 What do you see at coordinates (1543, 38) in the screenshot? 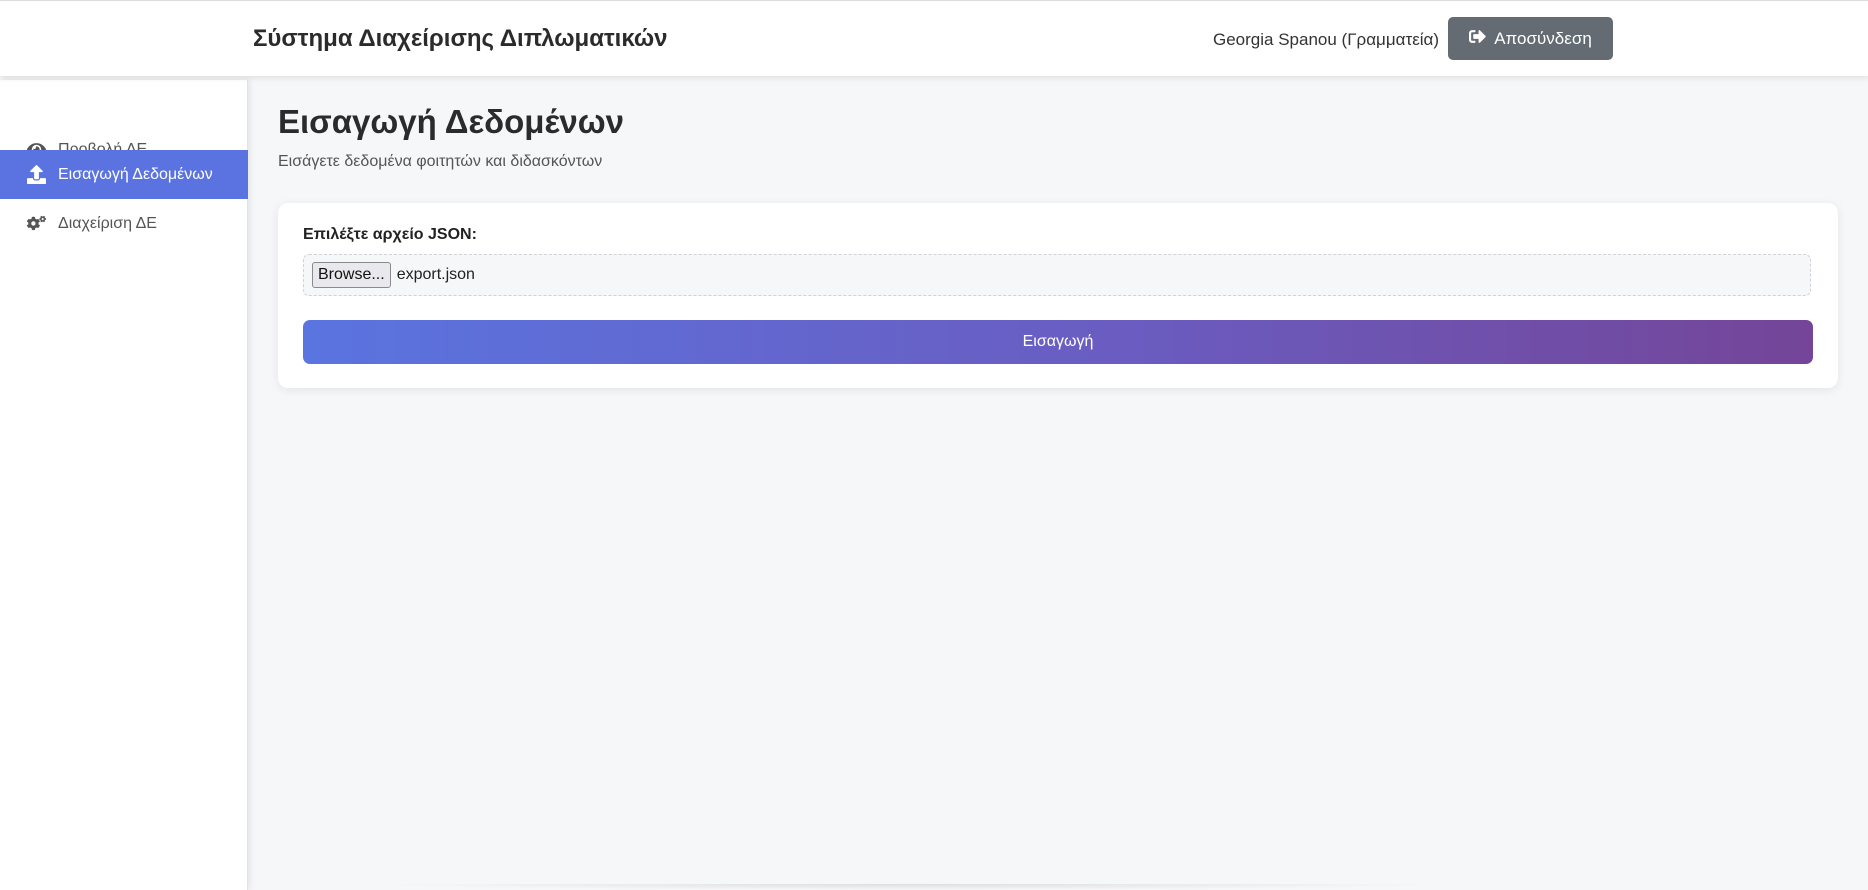
I see `logout-label: Αποσύνδεση` at bounding box center [1543, 38].